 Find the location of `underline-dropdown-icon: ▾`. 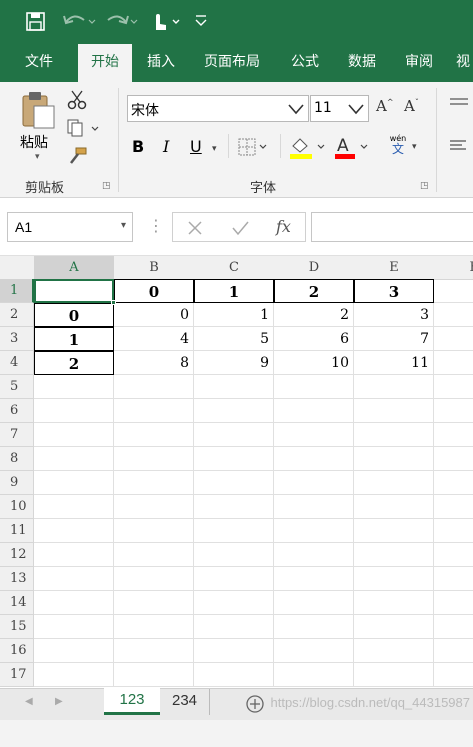

underline-dropdown-icon: ▾ is located at coordinates (214, 149).